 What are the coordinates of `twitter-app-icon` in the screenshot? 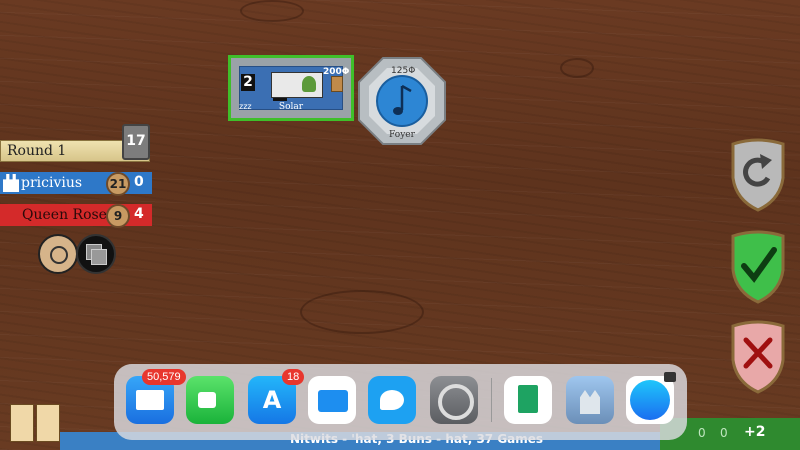 It's located at (392, 400).